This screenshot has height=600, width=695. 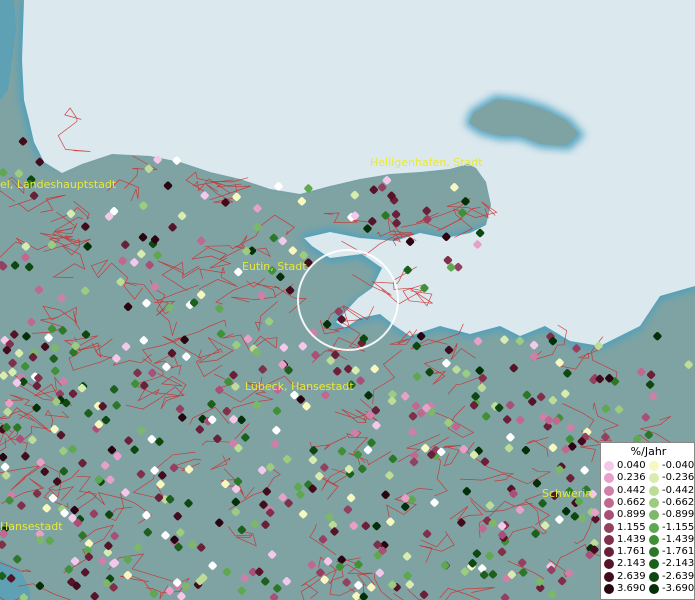 What do you see at coordinates (631, 502) in the screenshot?
I see `legend-value: 0.662` at bounding box center [631, 502].